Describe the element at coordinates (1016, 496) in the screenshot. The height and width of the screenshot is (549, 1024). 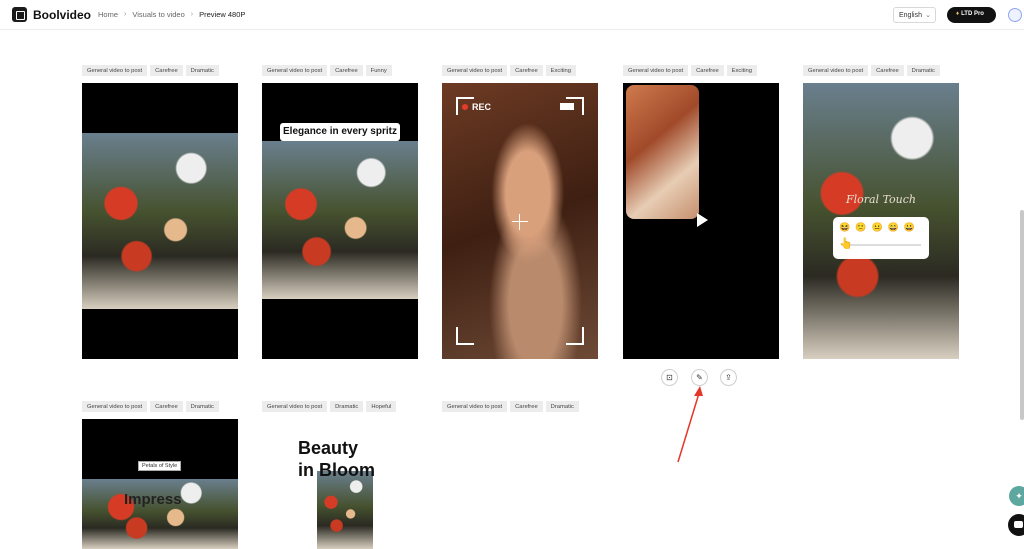
I see `assistant-button: ✦` at that location.